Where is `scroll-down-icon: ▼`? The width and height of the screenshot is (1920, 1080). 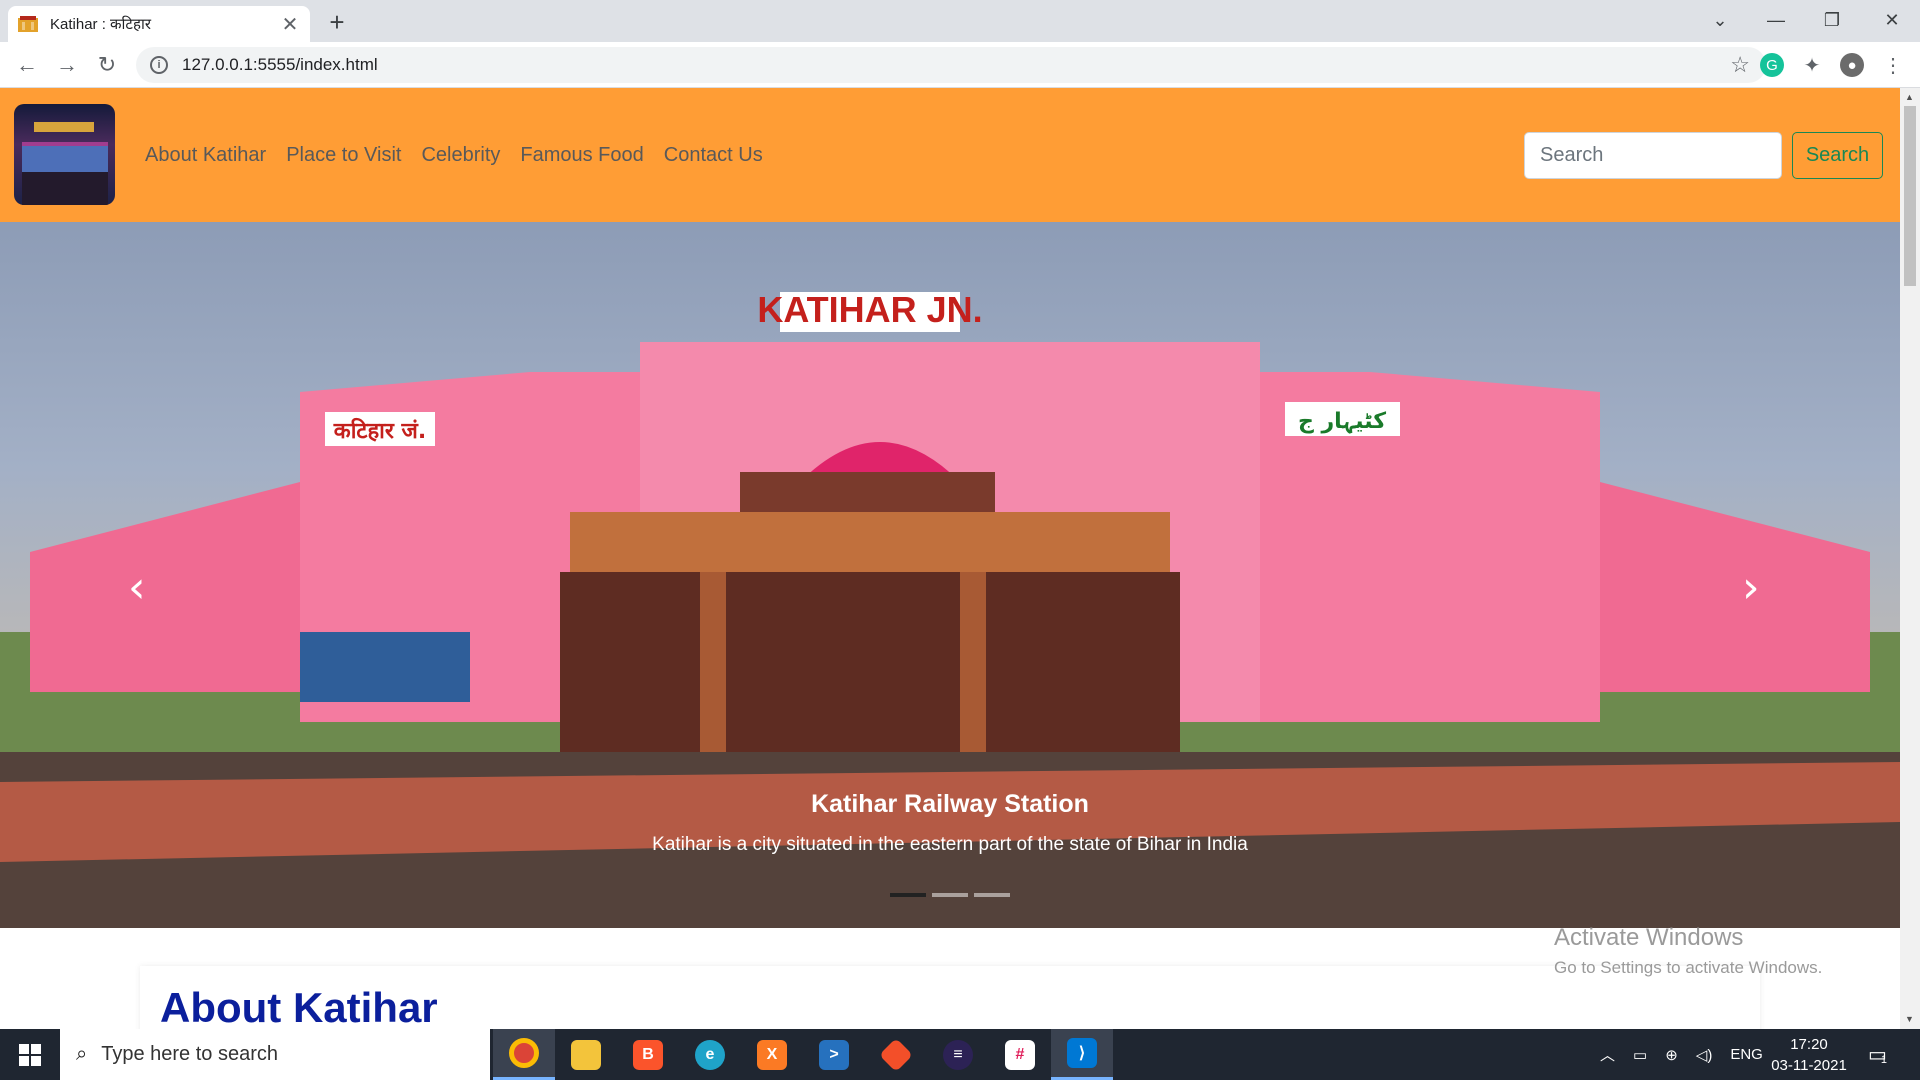 scroll-down-icon: ▼ is located at coordinates (1909, 1019).